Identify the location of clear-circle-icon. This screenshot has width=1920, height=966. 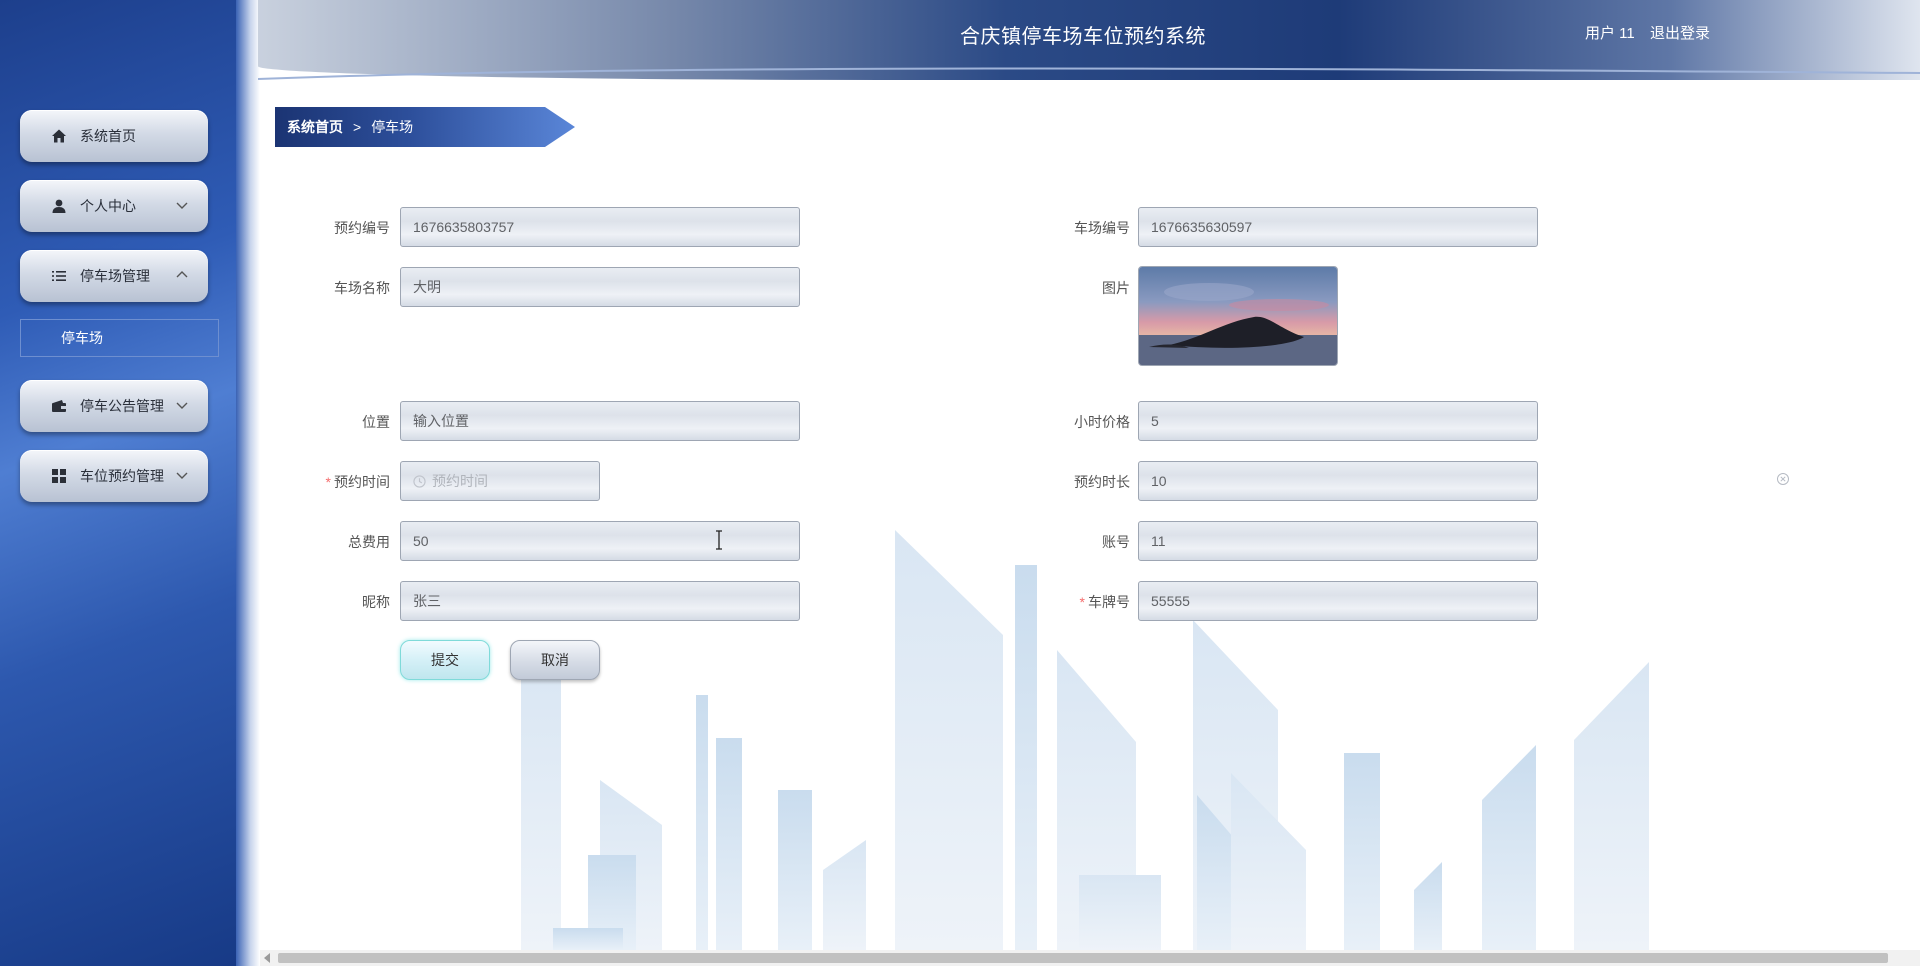
(1783, 479).